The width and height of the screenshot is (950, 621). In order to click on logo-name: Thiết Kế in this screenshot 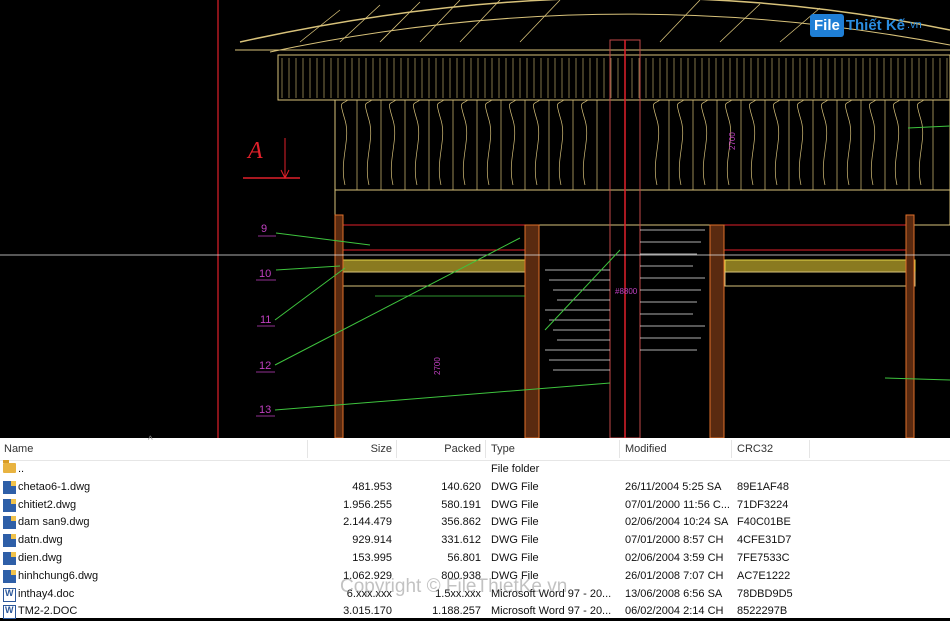, I will do `click(875, 25)`.